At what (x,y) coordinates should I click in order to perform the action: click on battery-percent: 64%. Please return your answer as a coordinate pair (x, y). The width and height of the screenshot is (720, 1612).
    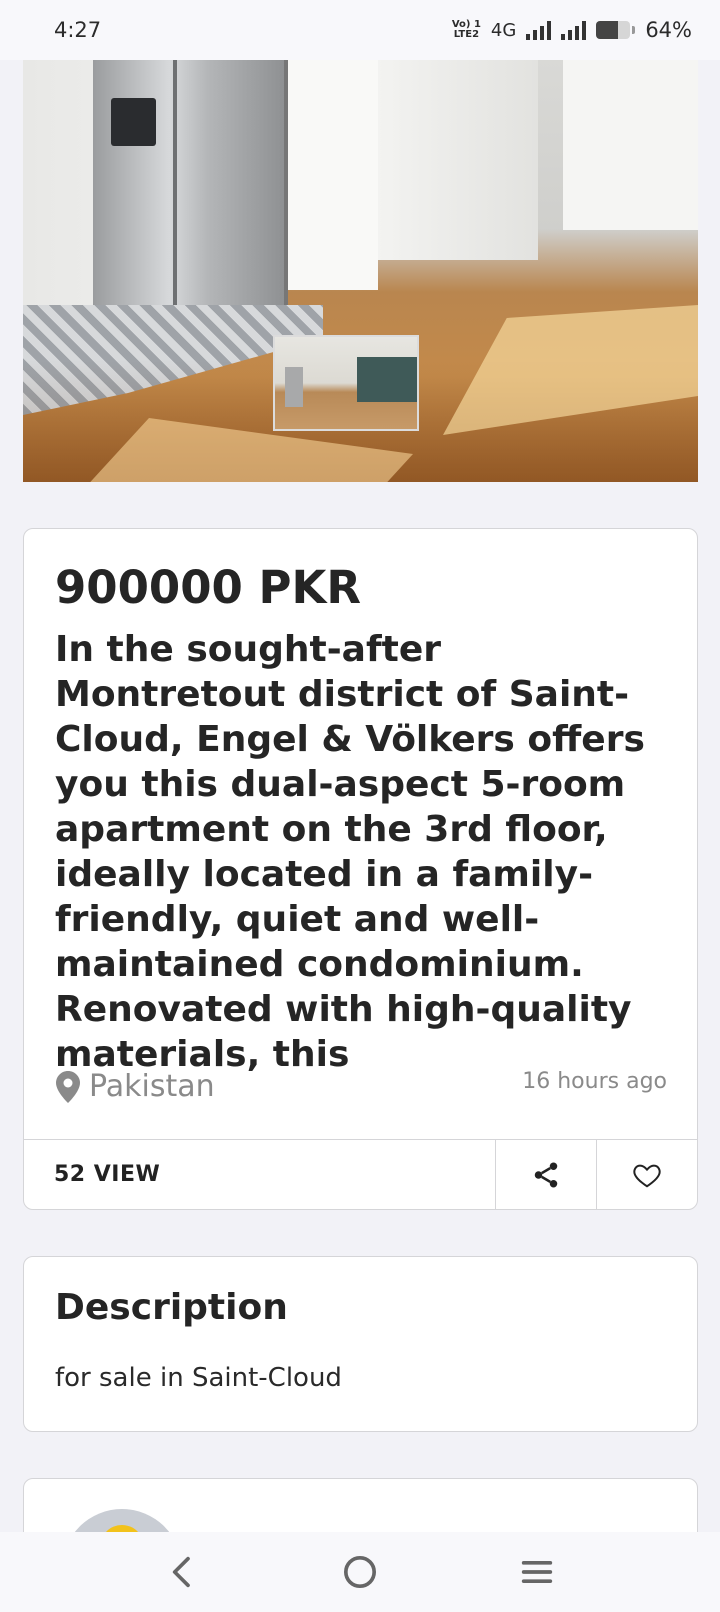
    Looking at the image, I should click on (668, 30).